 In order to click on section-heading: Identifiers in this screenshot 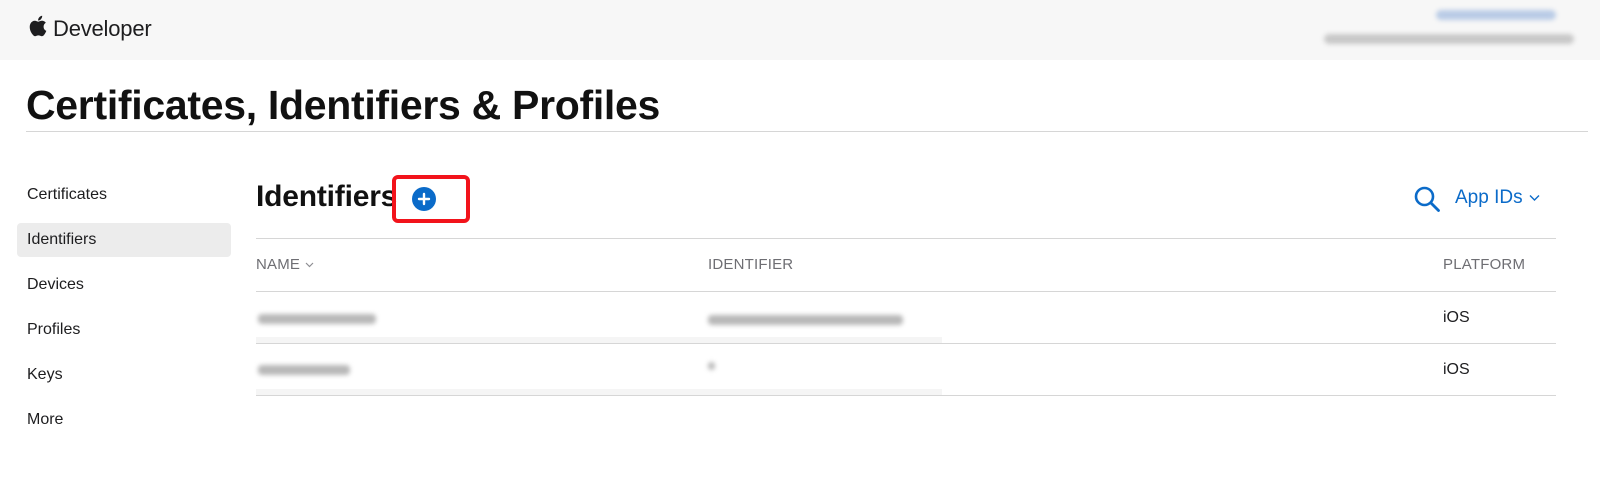, I will do `click(327, 196)`.